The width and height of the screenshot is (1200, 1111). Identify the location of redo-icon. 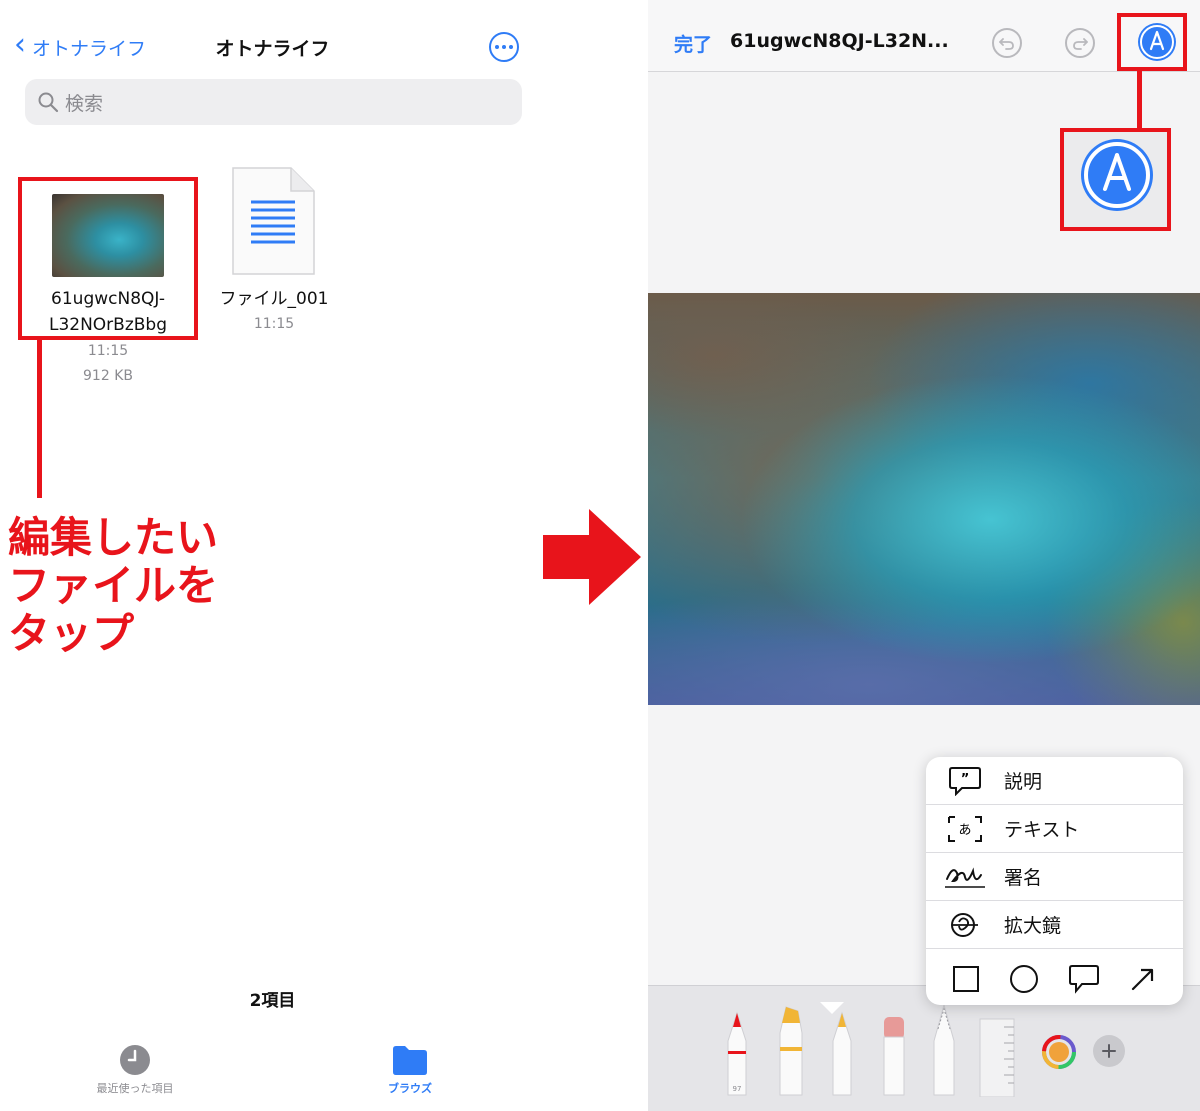
(1080, 43).